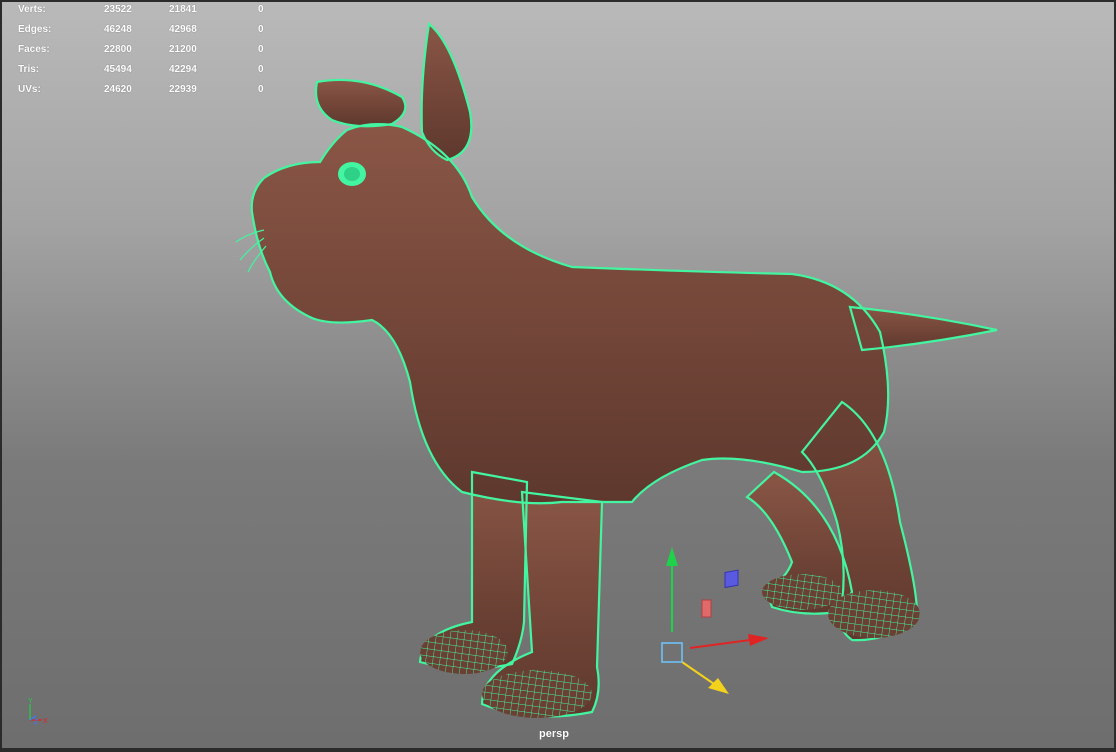 This screenshot has height=752, width=1116. Describe the element at coordinates (183, 9) in the screenshot. I see `hud-selected: 21841` at that location.